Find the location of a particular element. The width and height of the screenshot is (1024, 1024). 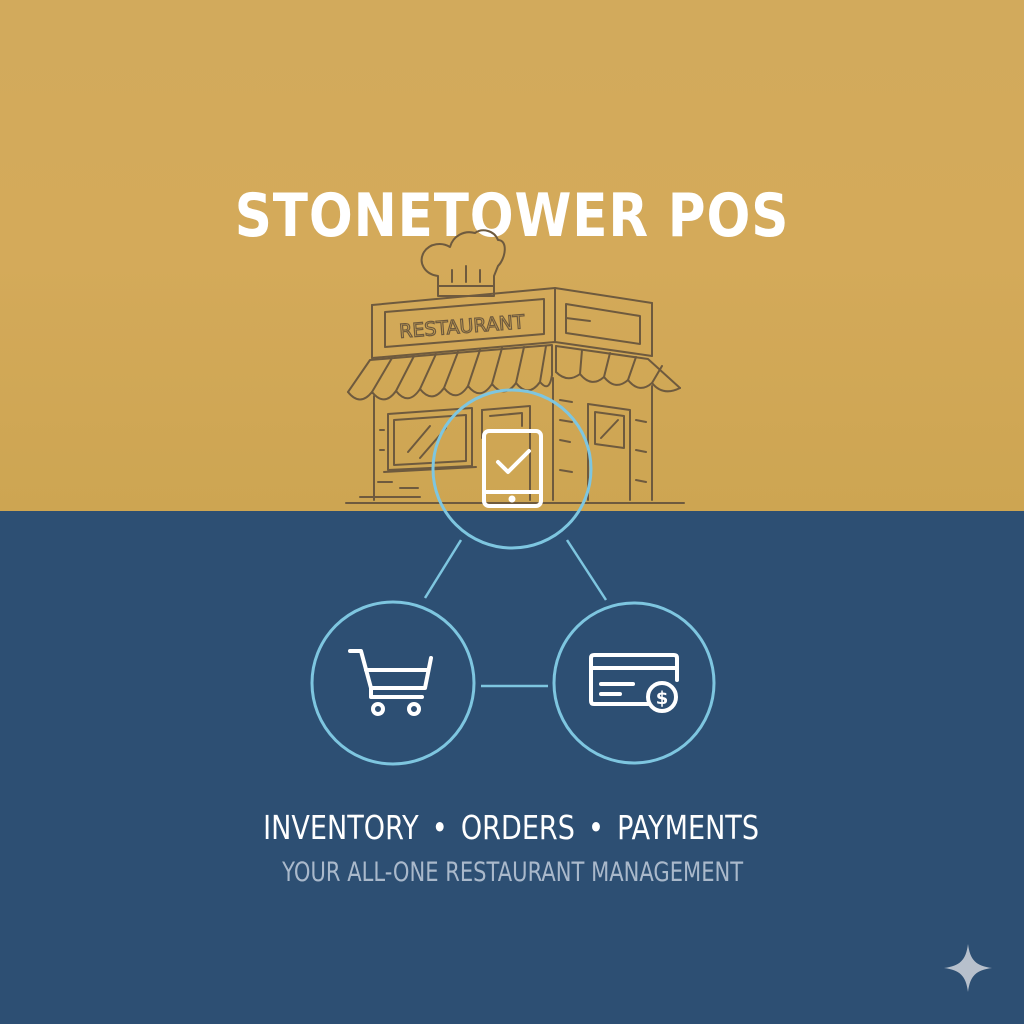

feature-orders: ORDERS is located at coordinates (517, 827).